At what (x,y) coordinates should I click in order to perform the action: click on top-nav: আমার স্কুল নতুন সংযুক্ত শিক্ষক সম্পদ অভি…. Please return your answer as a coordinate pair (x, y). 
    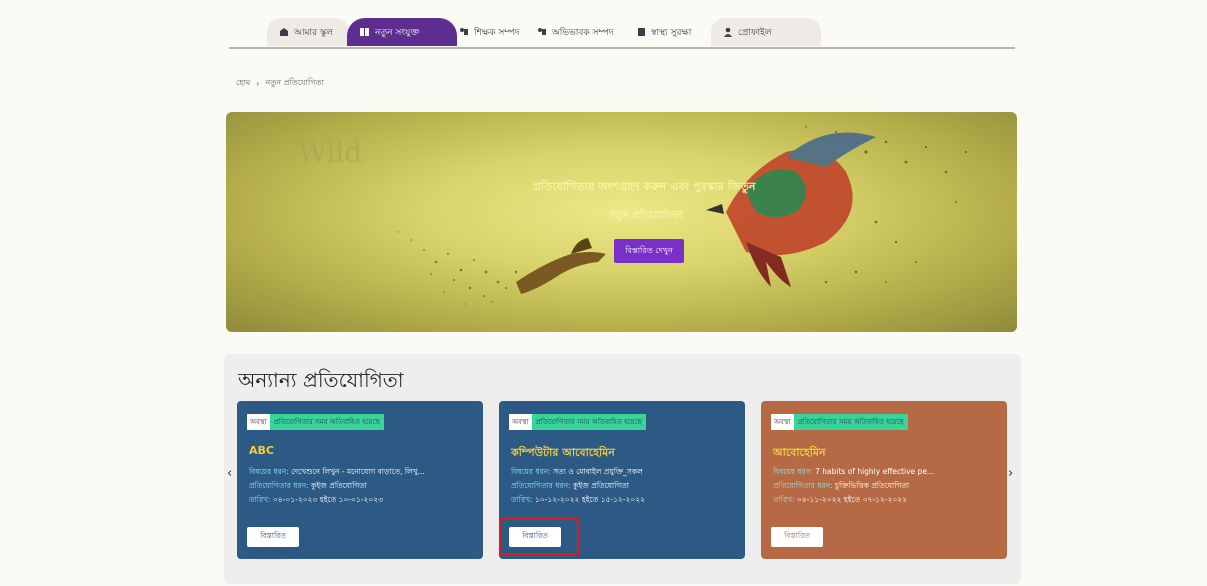
    Looking at the image, I should click on (622, 31).